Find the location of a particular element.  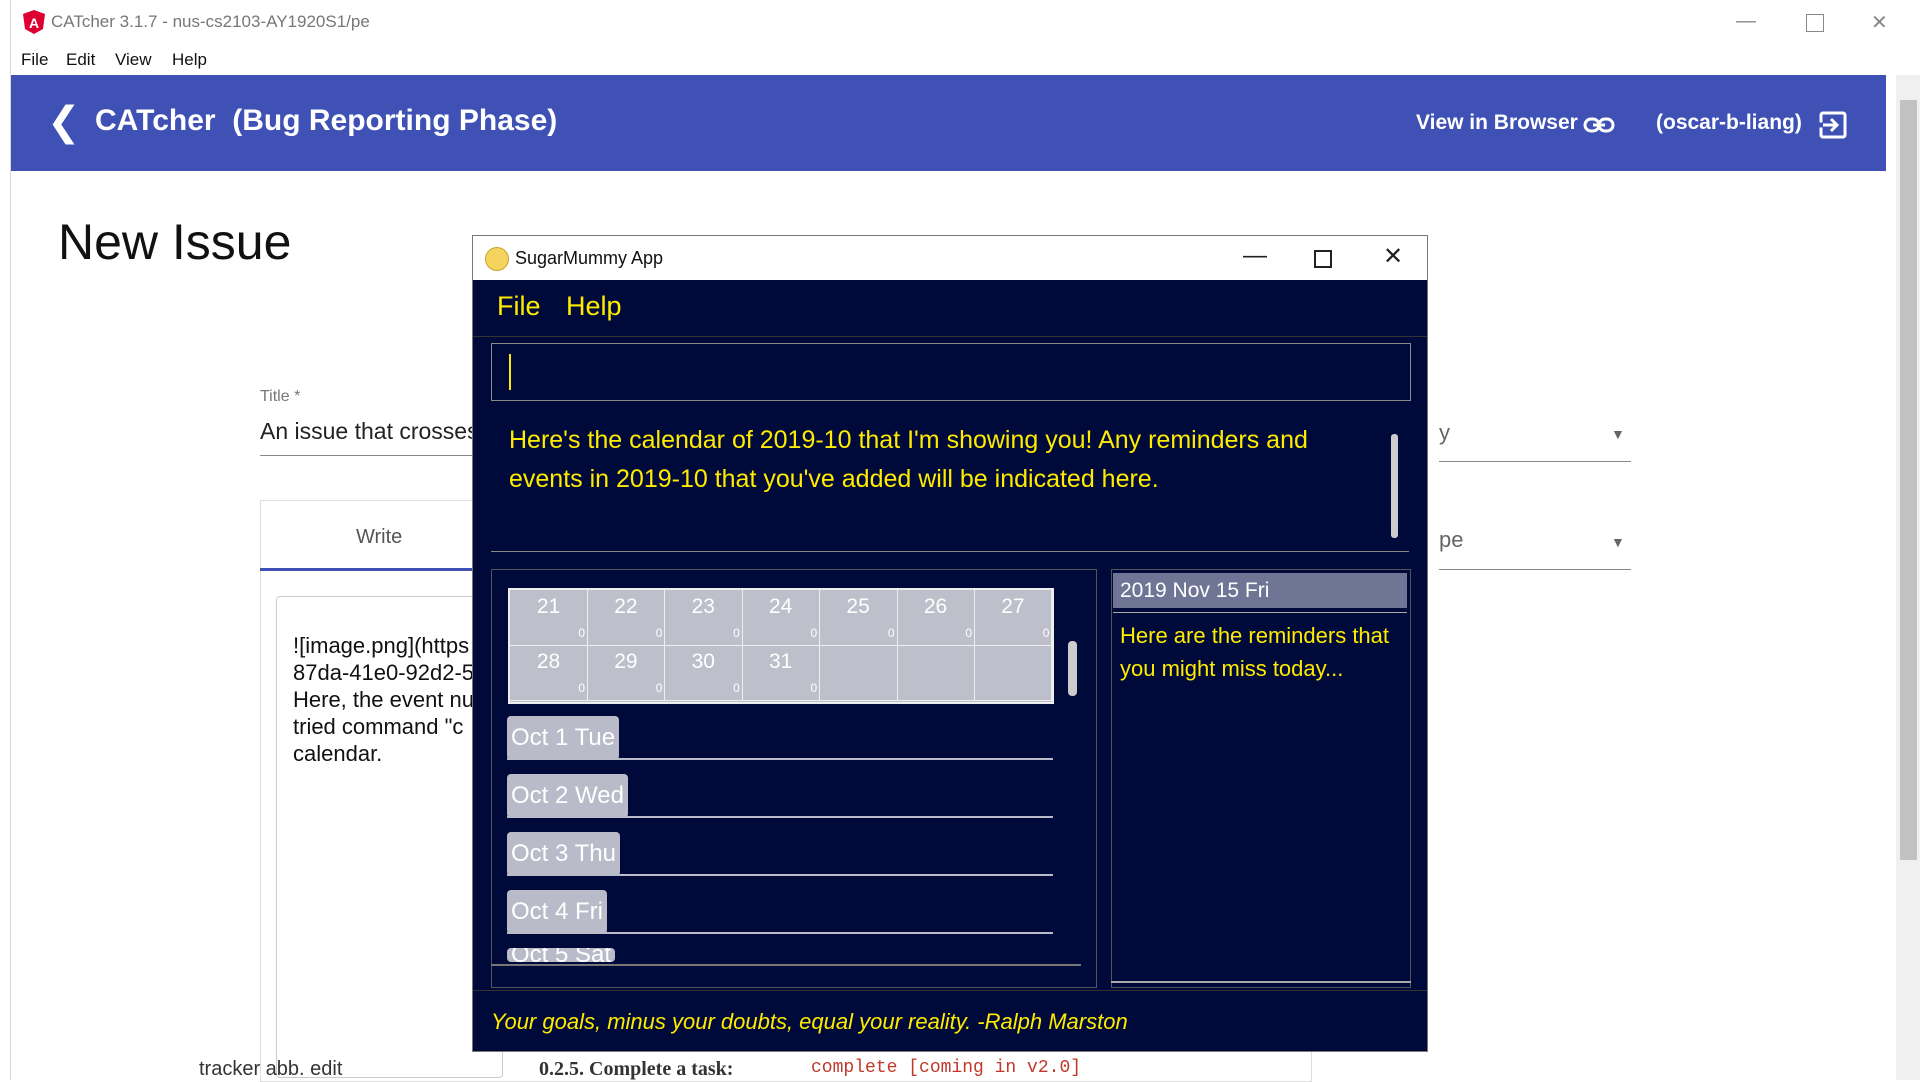

day-label: Oct 1 Tue is located at coordinates (563, 738).